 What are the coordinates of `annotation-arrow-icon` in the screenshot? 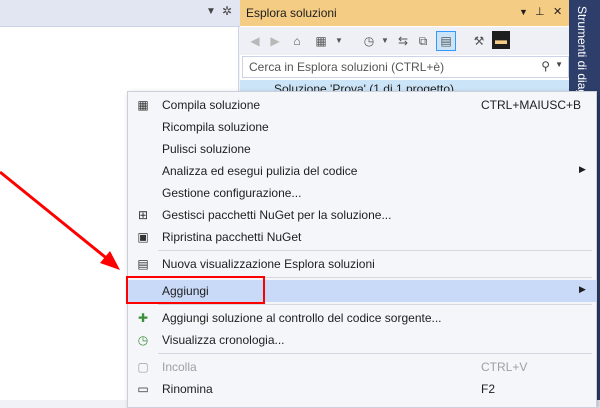 It's located at (60, 220).